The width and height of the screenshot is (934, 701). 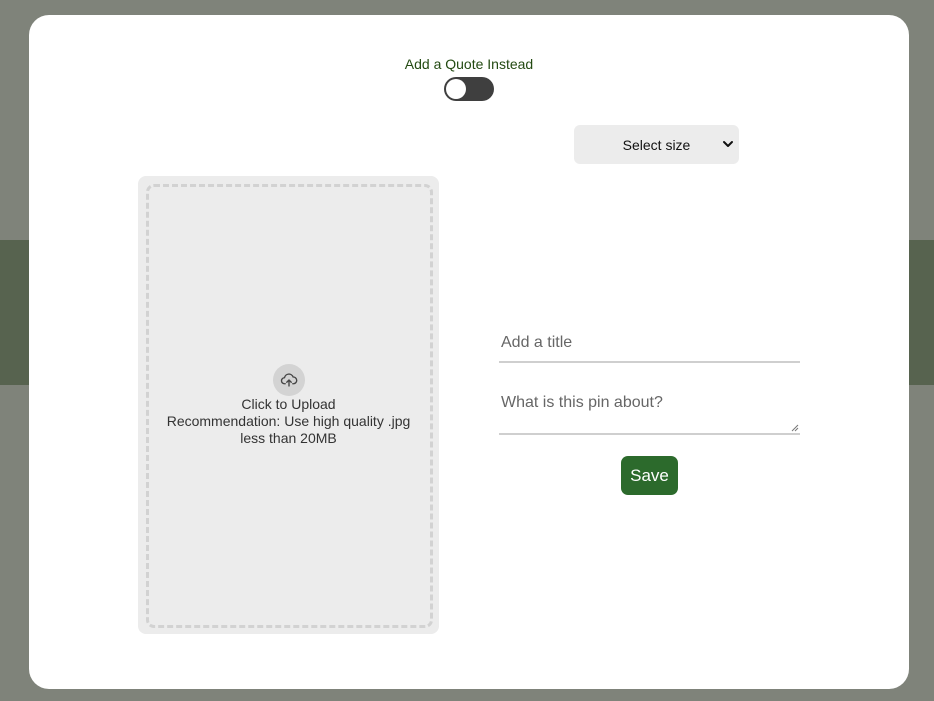 I want to click on upload-icon-circle, so click(x=289, y=380).